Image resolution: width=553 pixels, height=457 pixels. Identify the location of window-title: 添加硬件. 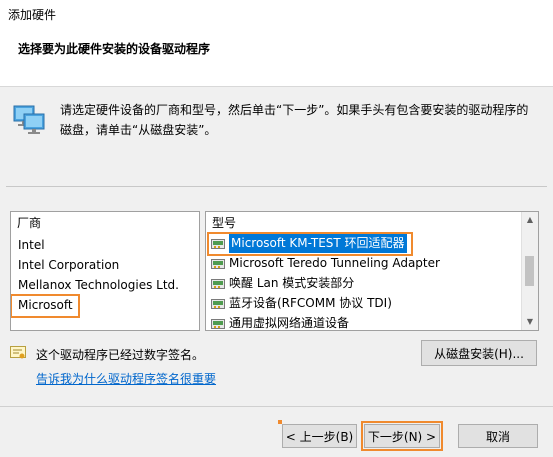
(32, 15).